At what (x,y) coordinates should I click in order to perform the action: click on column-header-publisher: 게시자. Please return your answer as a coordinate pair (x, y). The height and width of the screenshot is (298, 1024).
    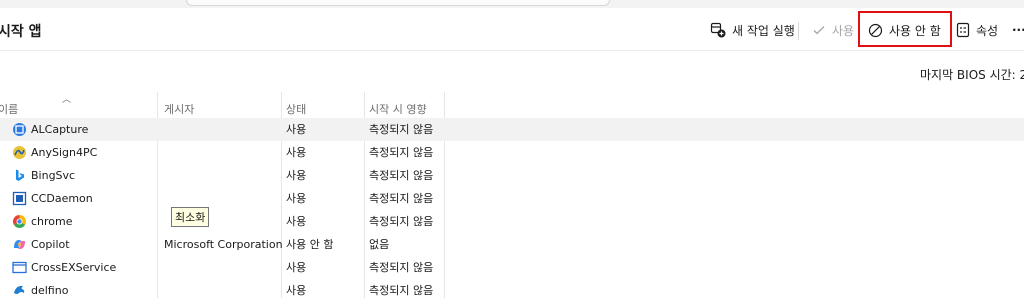
    Looking at the image, I should click on (179, 109).